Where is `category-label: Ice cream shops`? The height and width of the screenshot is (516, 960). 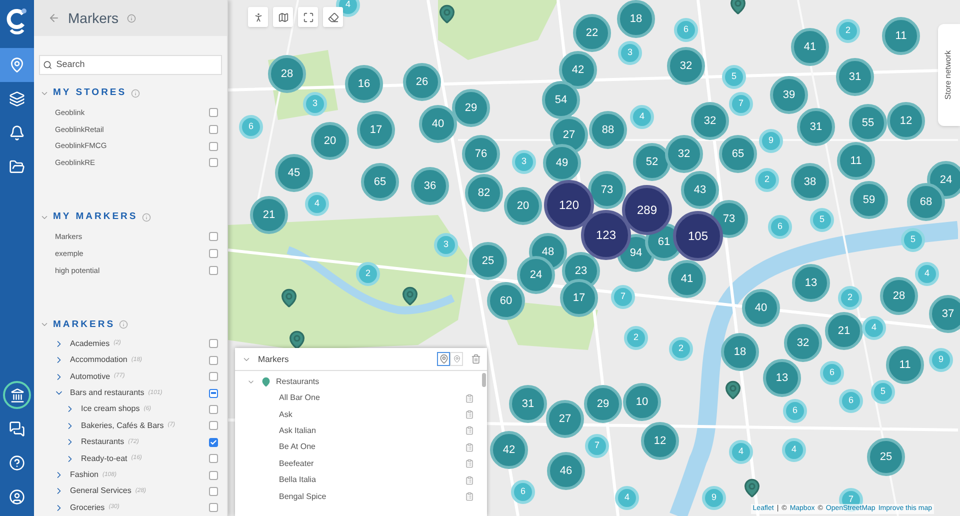 category-label: Ice cream shops is located at coordinates (110, 409).